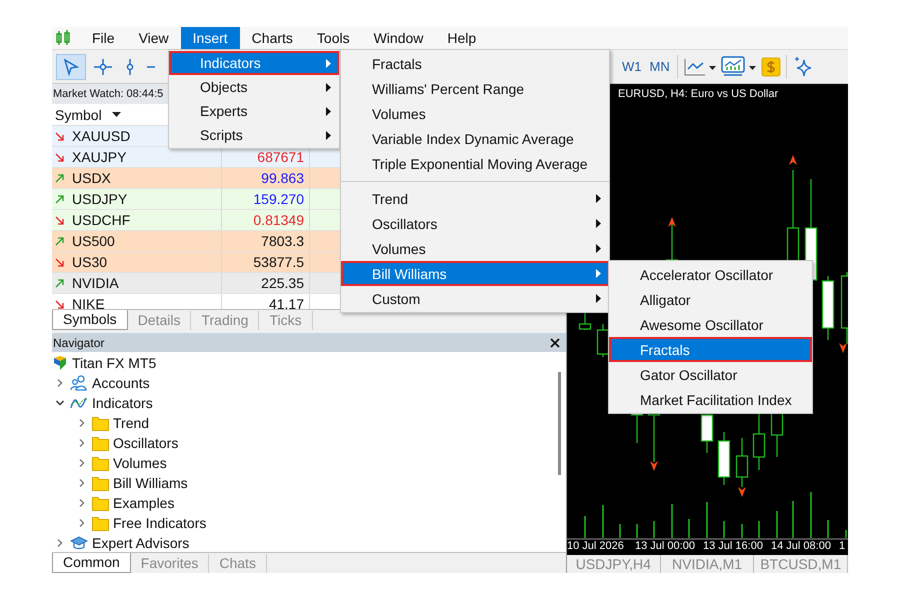 The height and width of the screenshot is (600, 900). I want to click on tree-item: Oscillators, so click(145, 443).